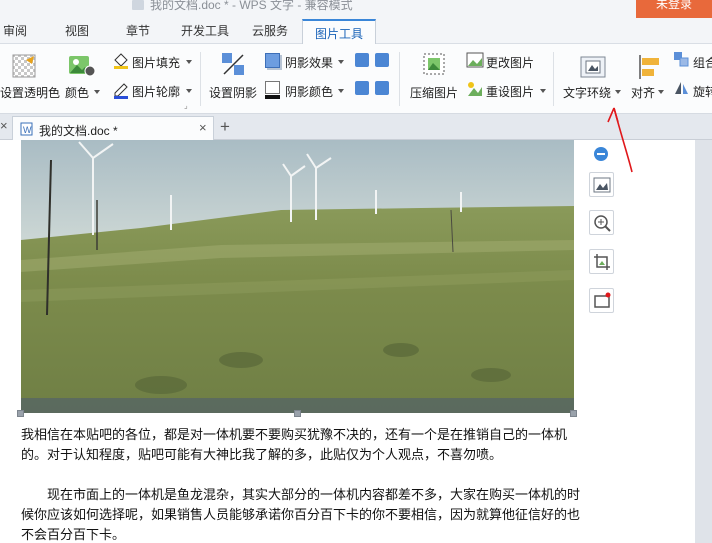  Describe the element at coordinates (77, 31) in the screenshot. I see `tab-view: 视图` at that location.